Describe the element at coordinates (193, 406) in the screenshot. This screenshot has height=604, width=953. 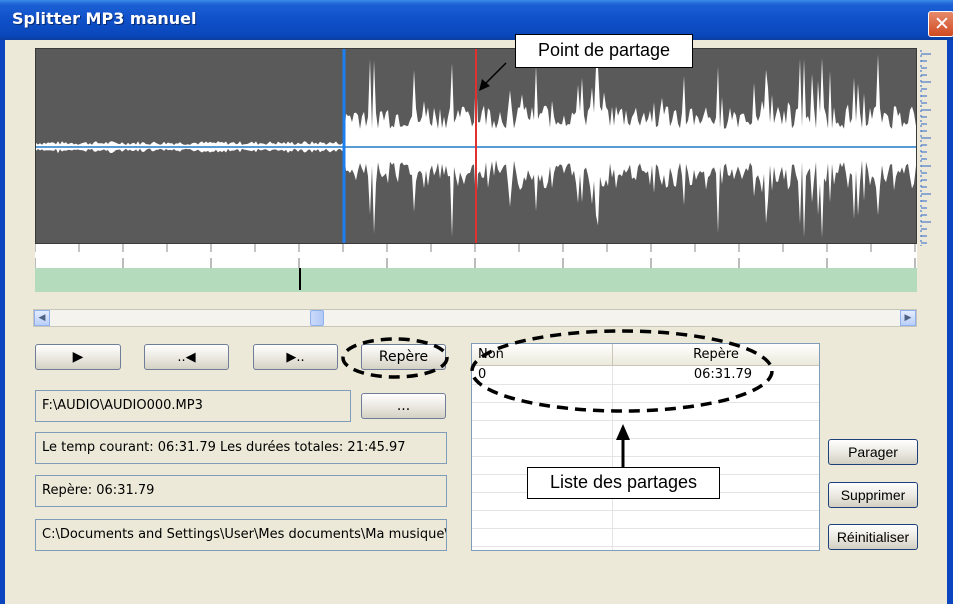
I see `input-file-field: F:\AUDIO\AUDIO000.MP3` at that location.